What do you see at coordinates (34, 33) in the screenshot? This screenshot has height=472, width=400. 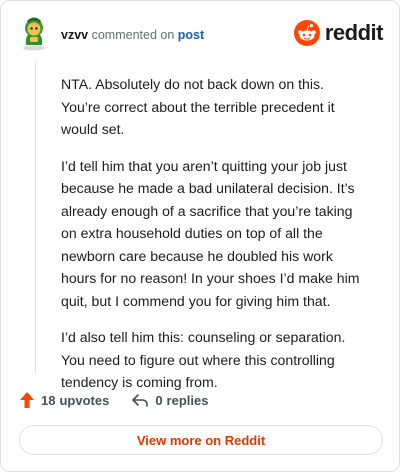 I see `avatar-icon` at bounding box center [34, 33].